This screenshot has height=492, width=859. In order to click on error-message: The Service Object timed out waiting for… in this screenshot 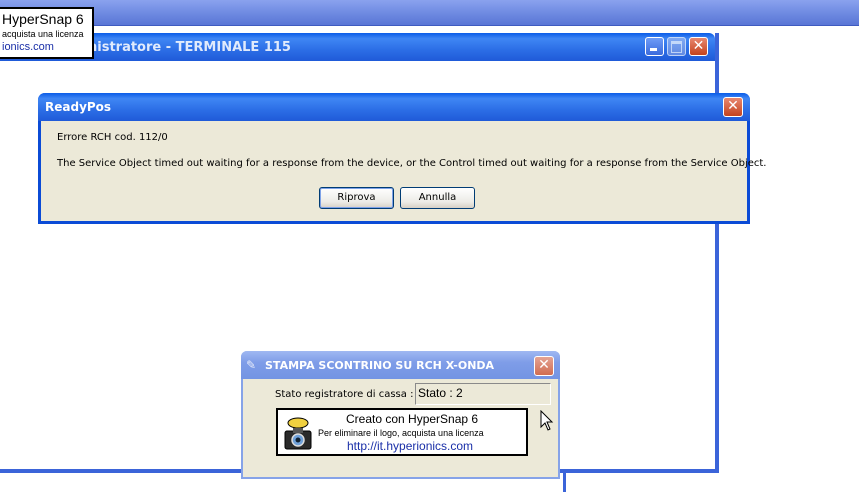, I will do `click(412, 163)`.